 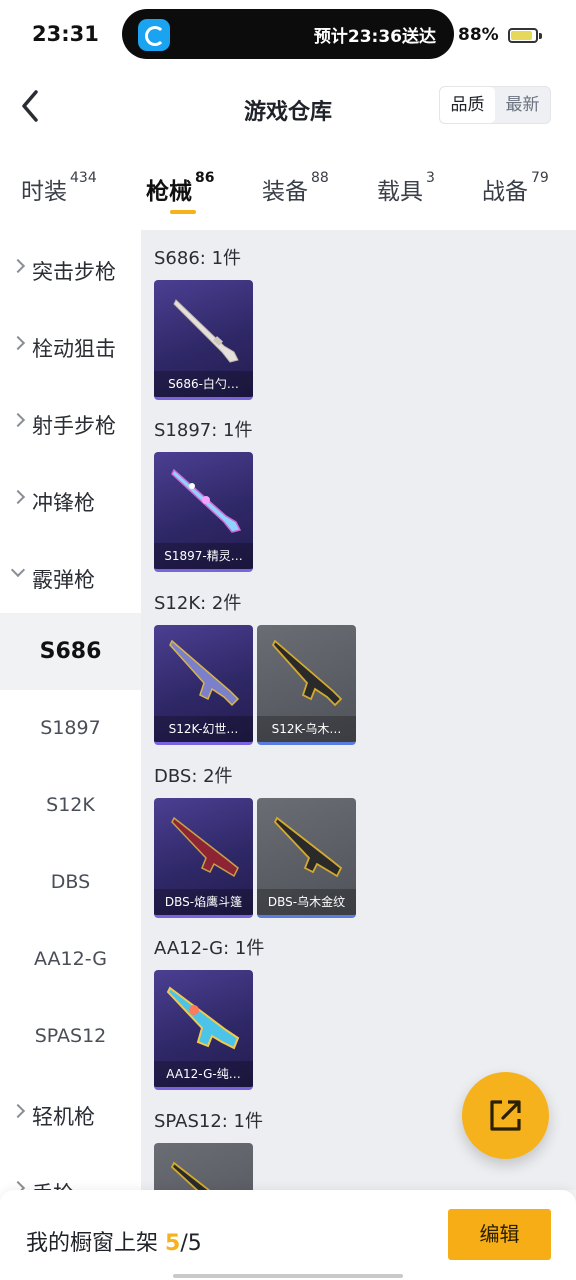 I want to click on active-tab-indicator, so click(x=183, y=212).